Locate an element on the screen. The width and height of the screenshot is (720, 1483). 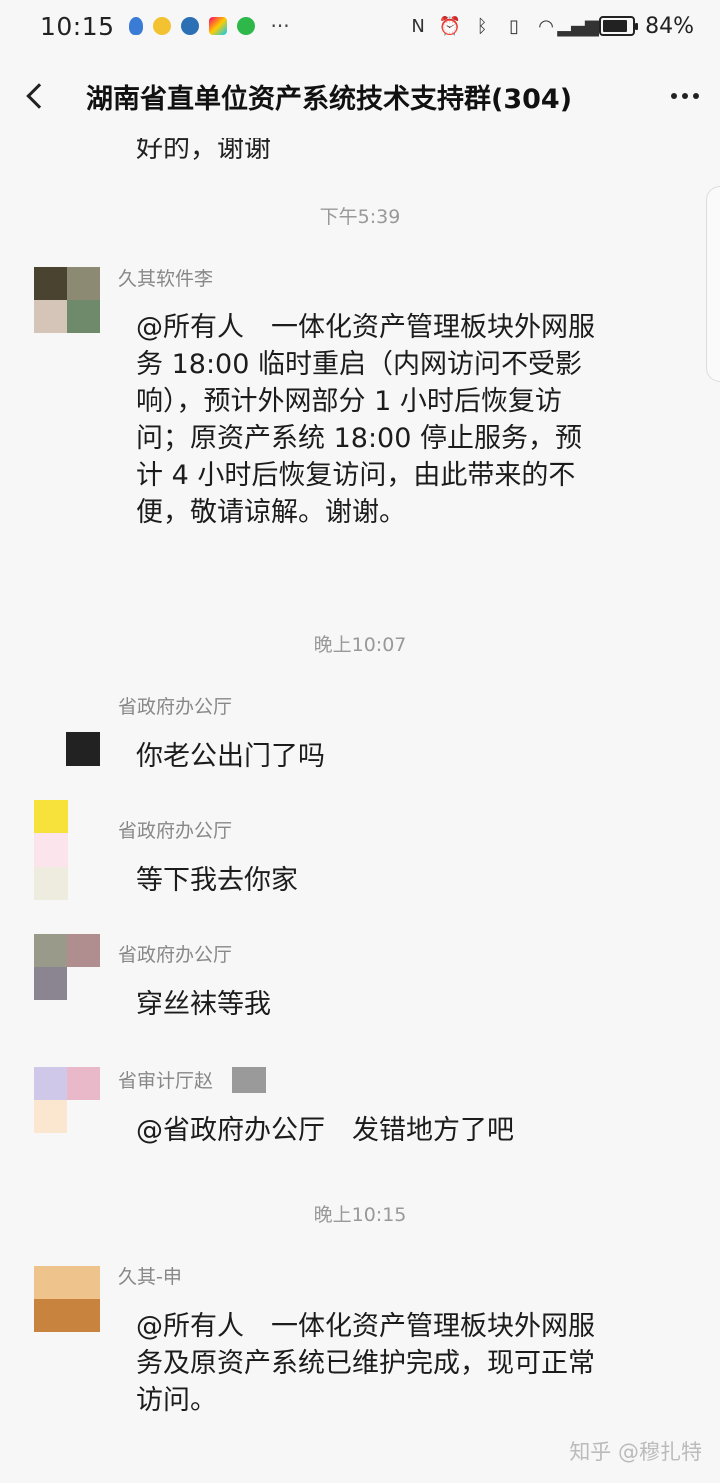
more-notifications-icon: ··· is located at coordinates (280, 26).